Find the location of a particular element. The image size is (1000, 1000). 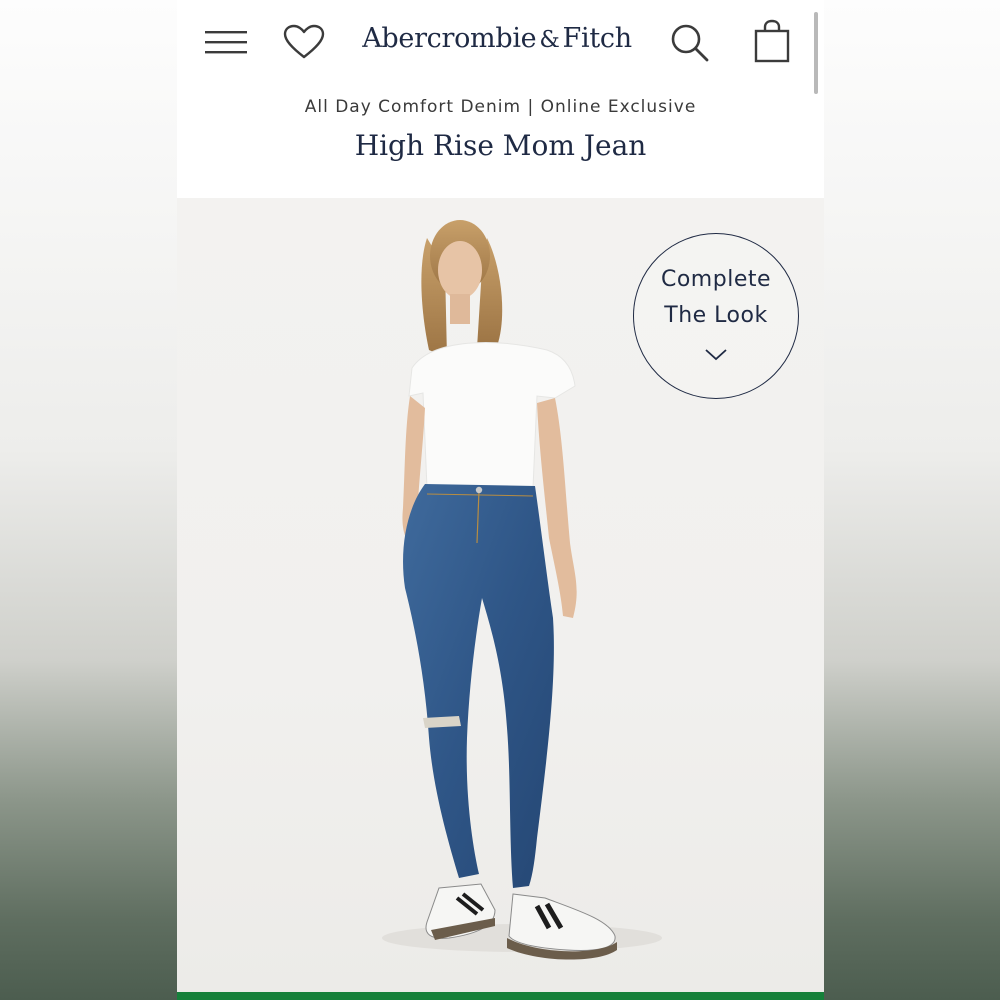

complete-the-look-button: Complete The Look is located at coordinates (716, 316).